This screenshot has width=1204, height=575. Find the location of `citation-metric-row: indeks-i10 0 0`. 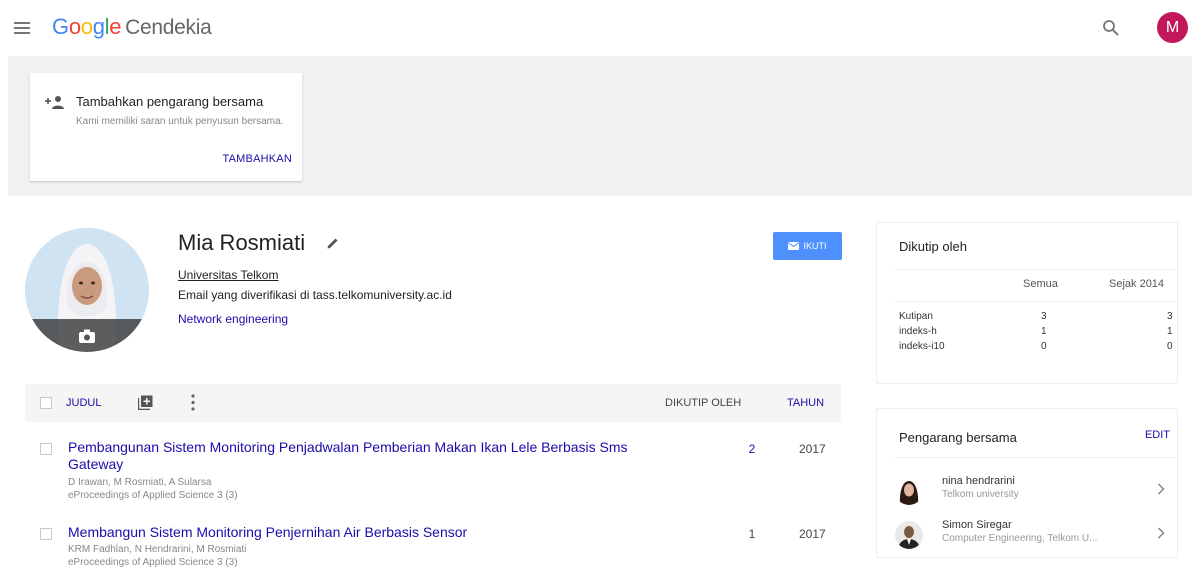

citation-metric-row: indeks-i10 0 0 is located at coordinates (1028, 348).